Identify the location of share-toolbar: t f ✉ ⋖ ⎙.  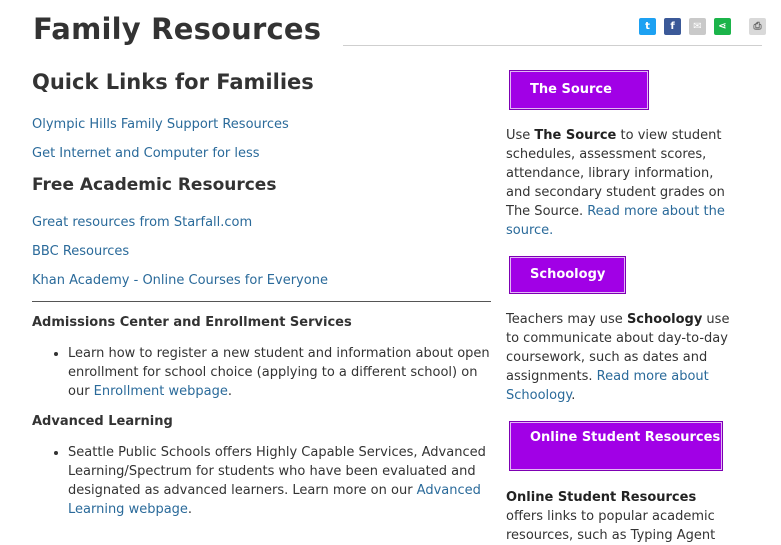
(706, 26).